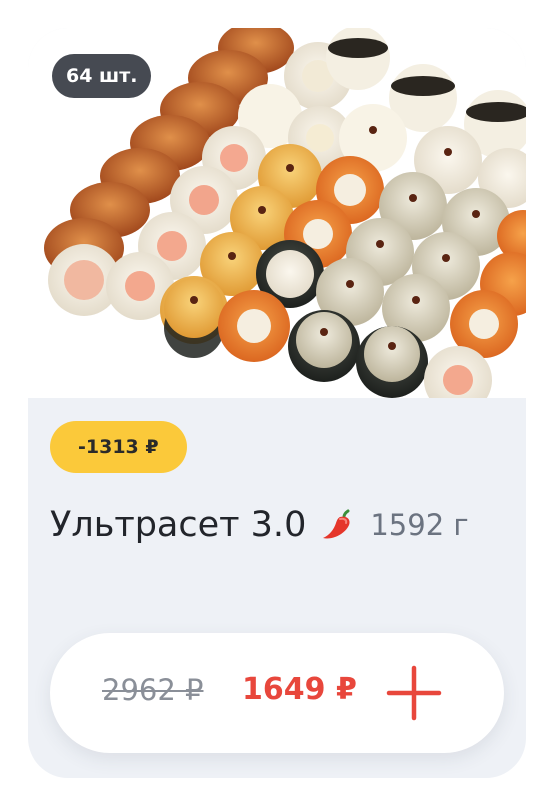  I want to click on product-title: Ультрасет 3.0, so click(178, 525).